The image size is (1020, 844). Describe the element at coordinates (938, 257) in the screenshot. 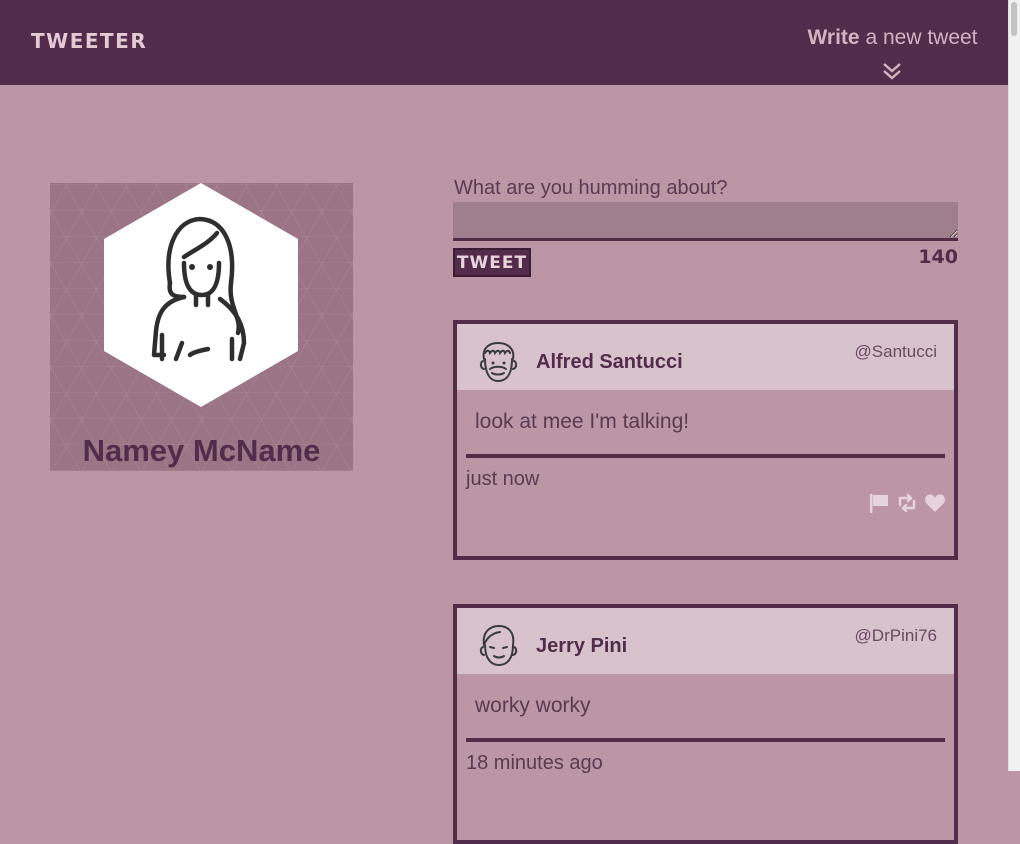

I see `character-counter: 140` at that location.